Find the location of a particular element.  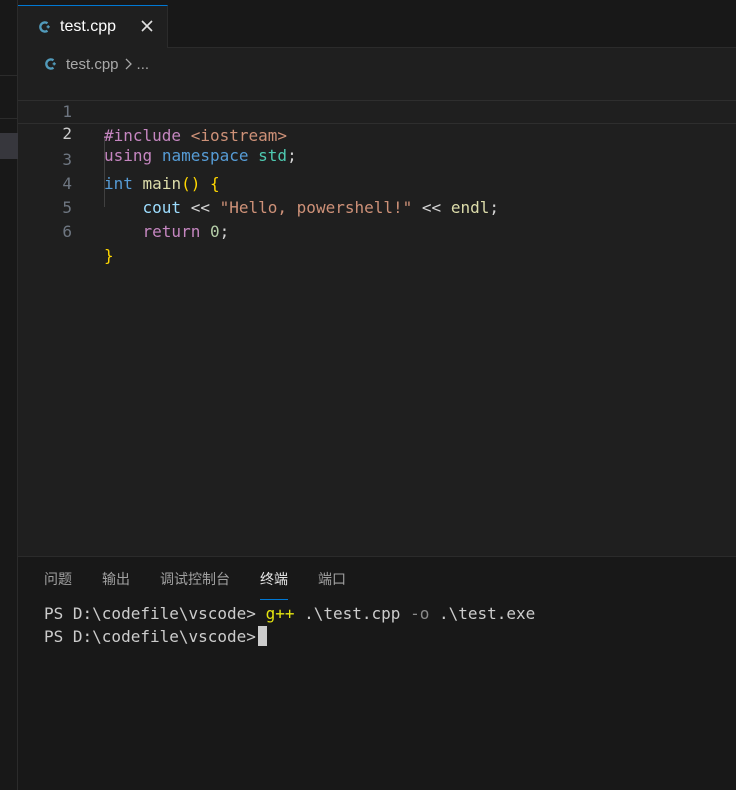

chevron-right-icon is located at coordinates (129, 64).